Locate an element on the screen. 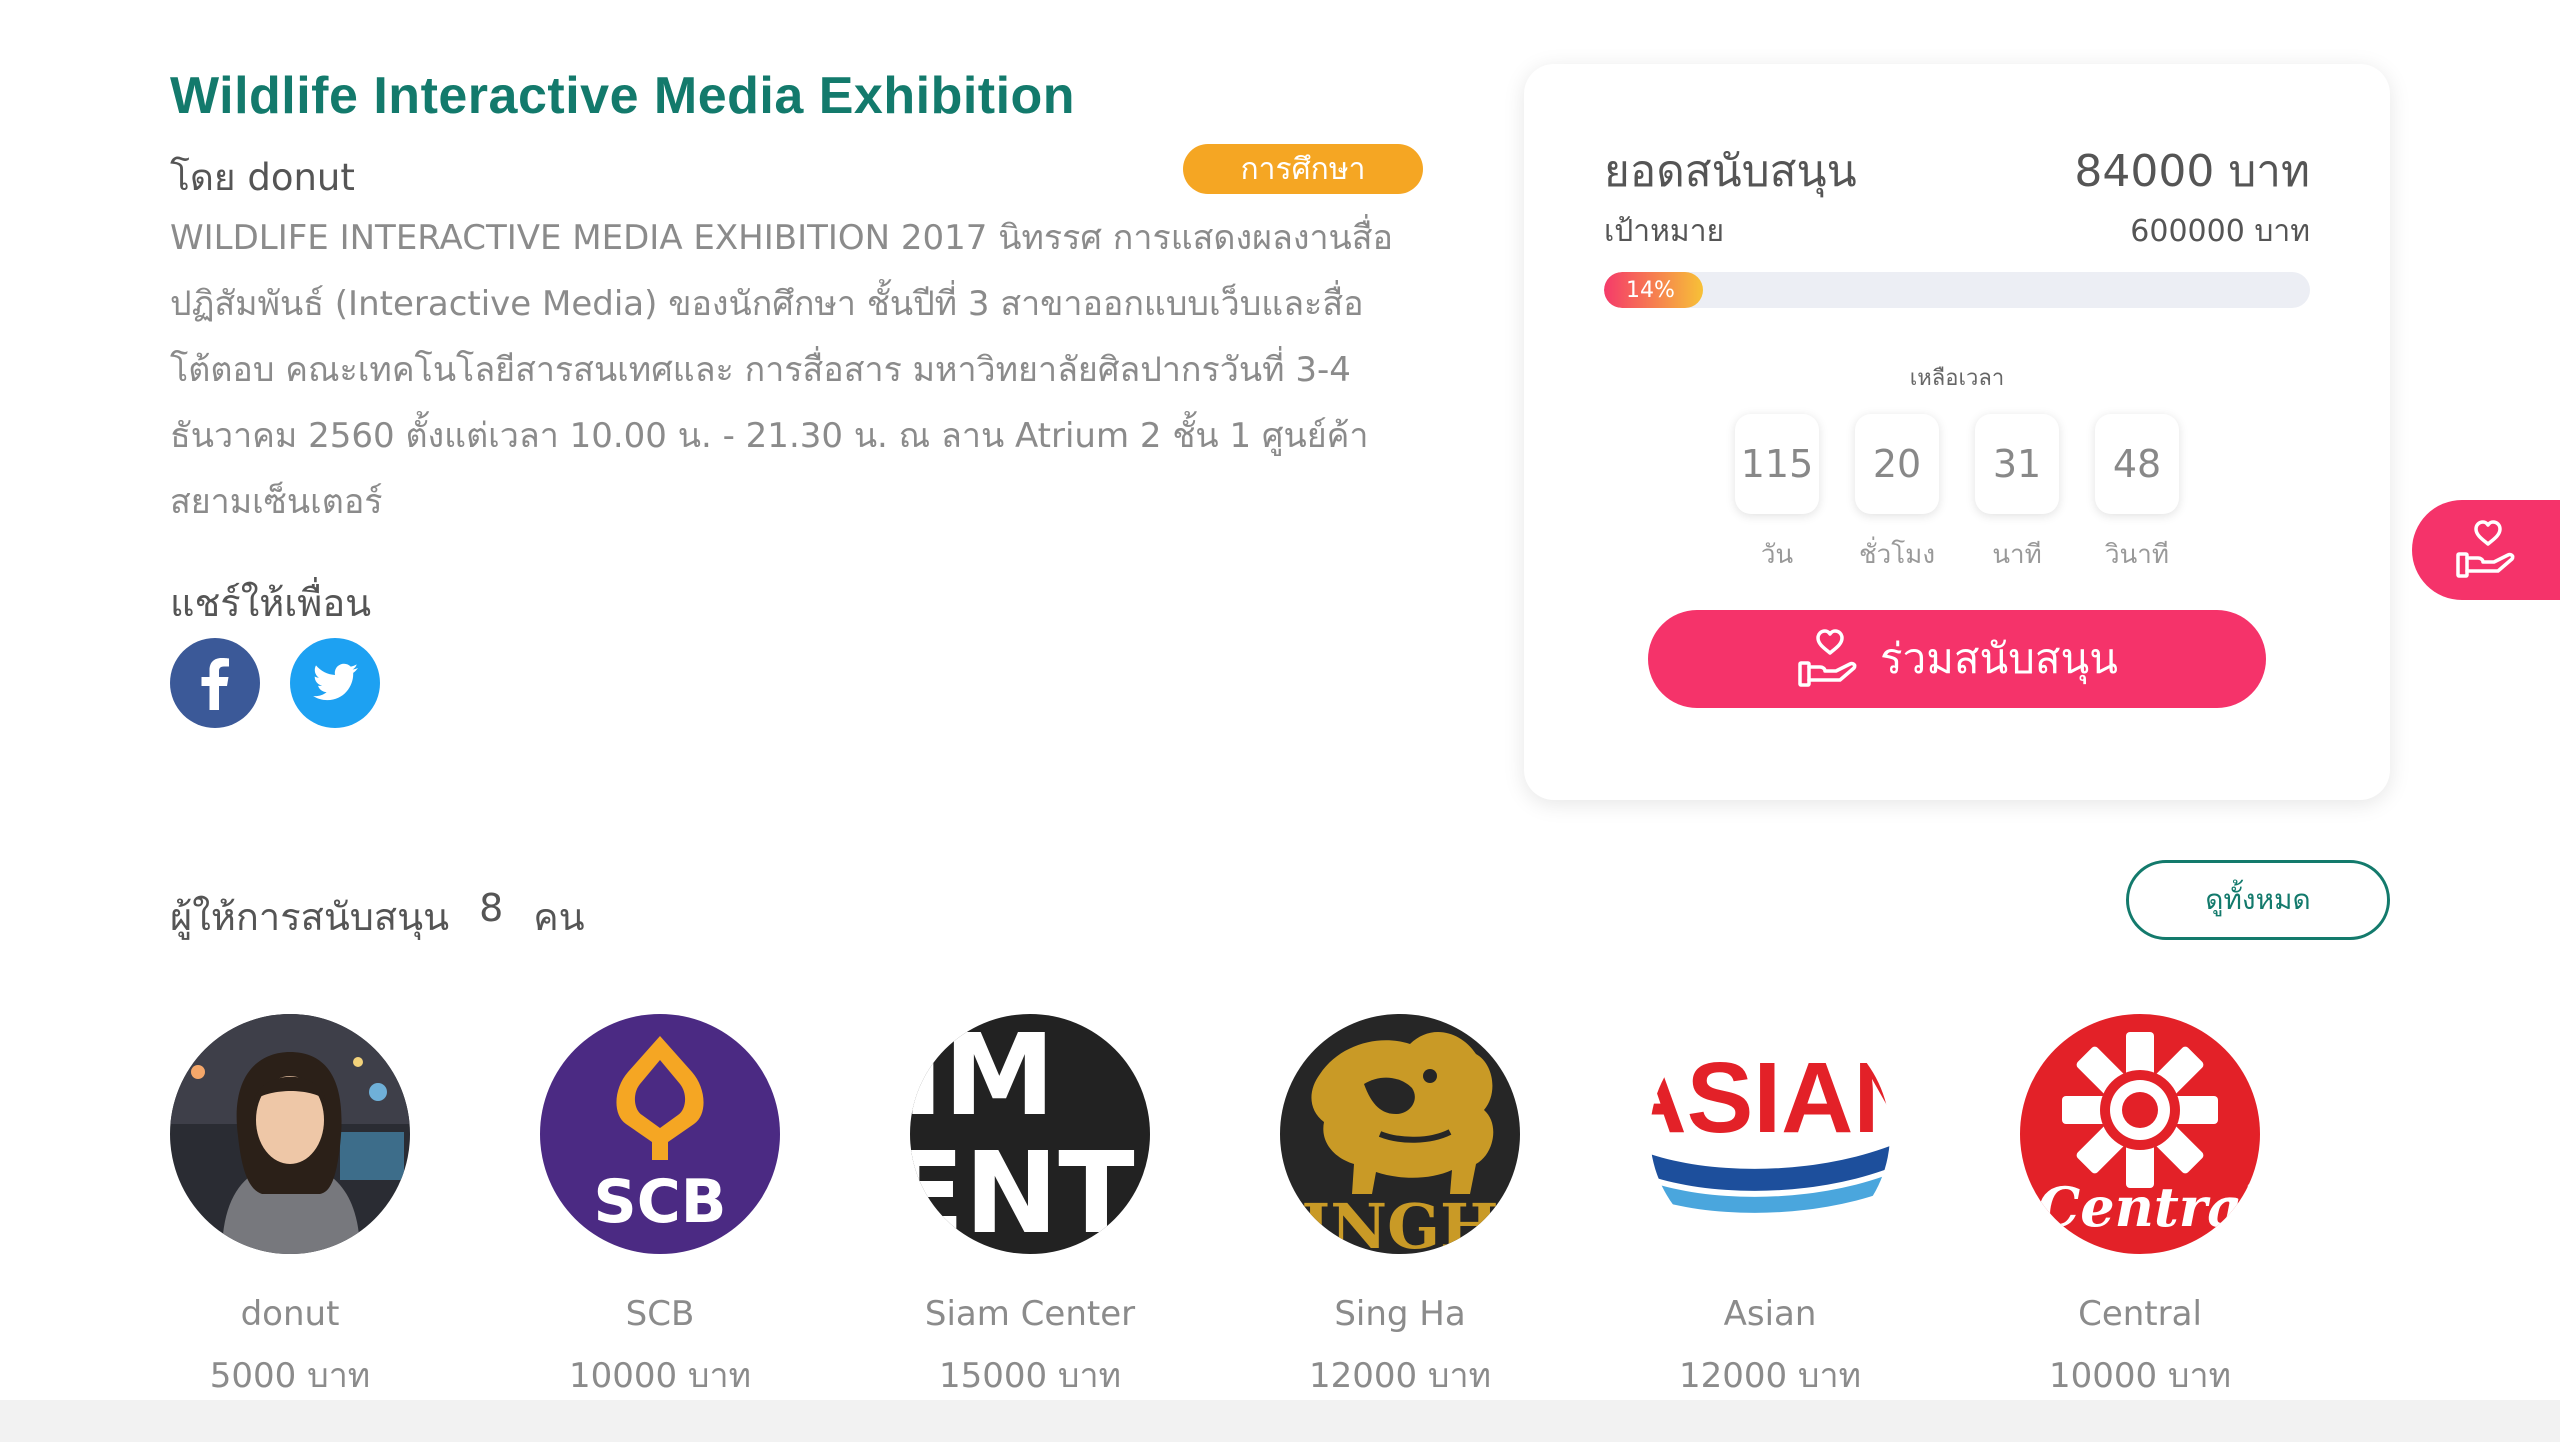 The width and height of the screenshot is (2560, 1442). supporter-name: donut is located at coordinates (290, 1314).